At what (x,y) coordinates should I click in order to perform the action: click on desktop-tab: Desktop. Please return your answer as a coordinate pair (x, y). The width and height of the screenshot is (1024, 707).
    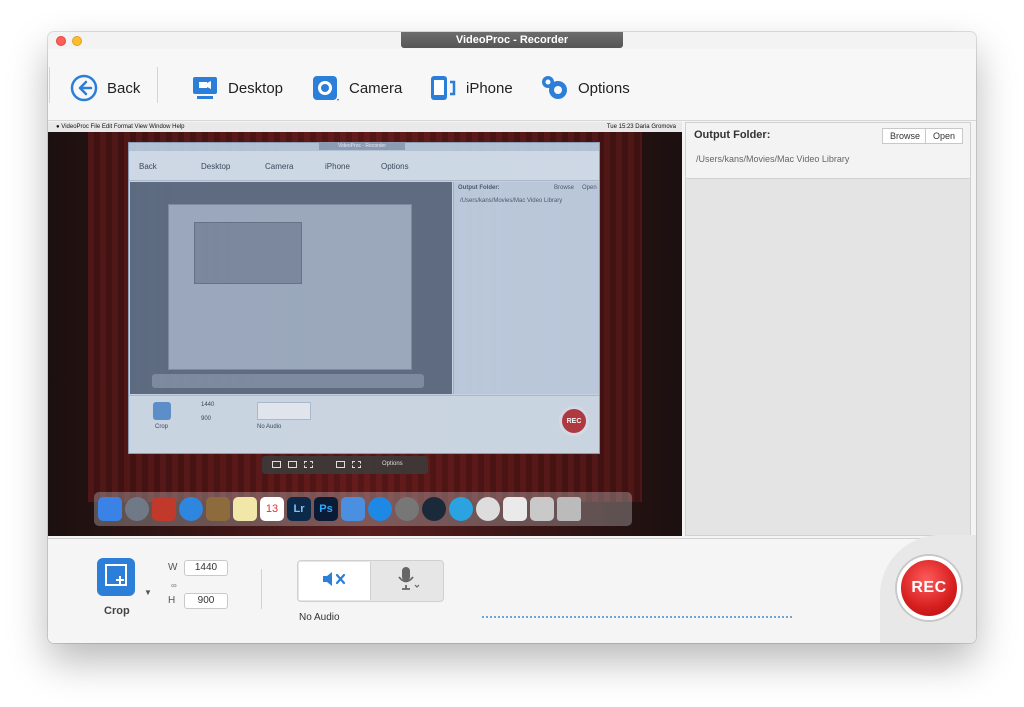
    Looking at the image, I should click on (236, 88).